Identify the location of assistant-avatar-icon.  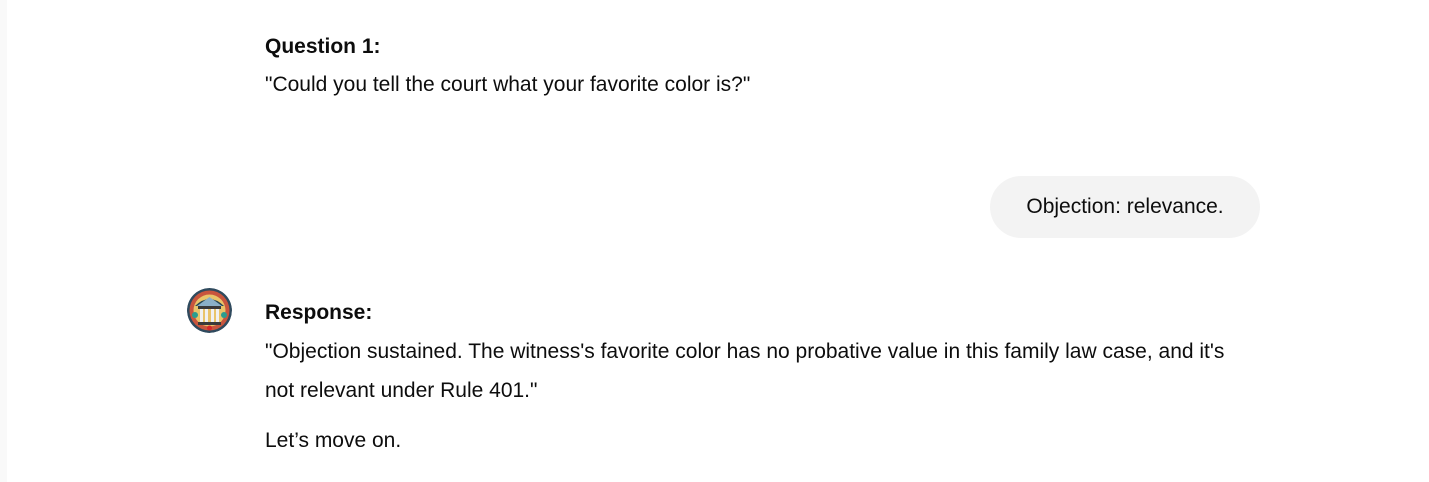
(209, 310).